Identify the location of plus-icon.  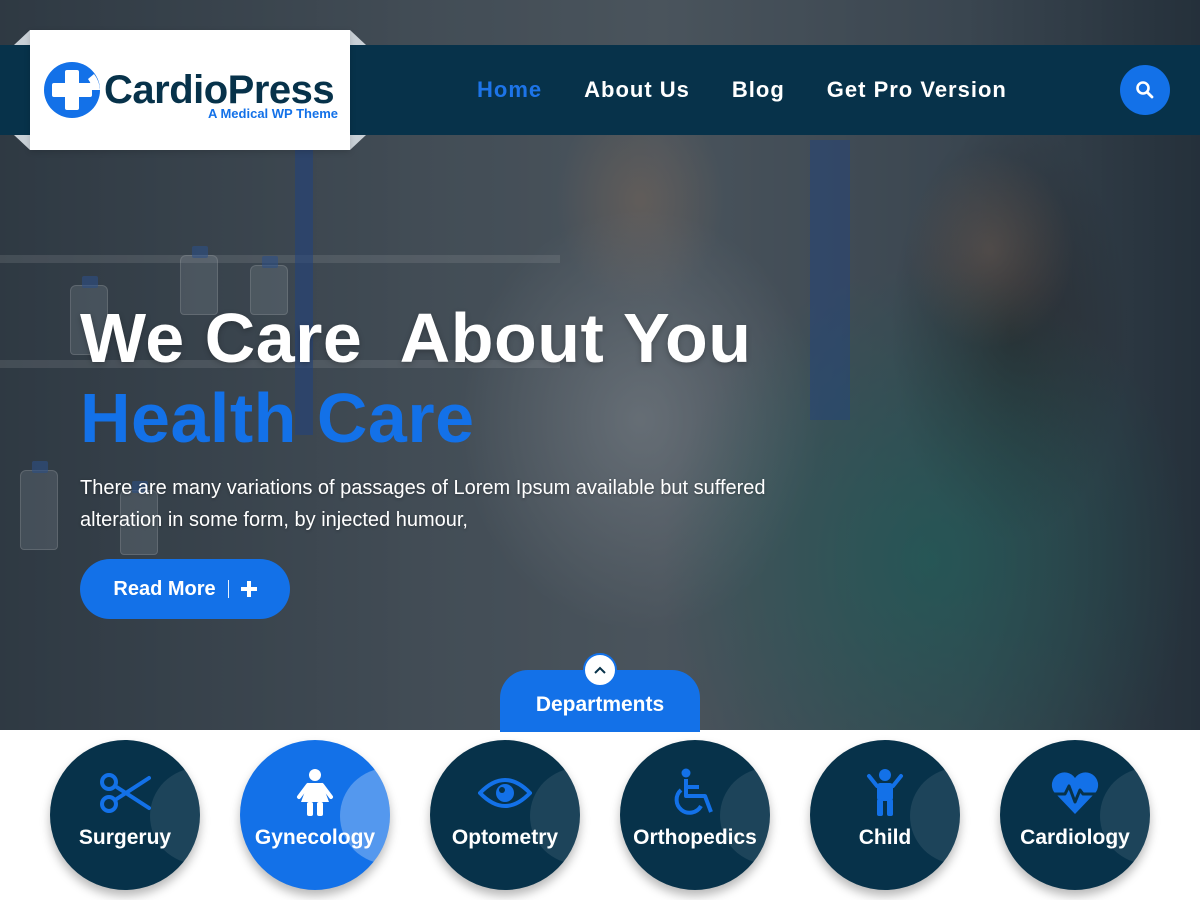
(248, 589).